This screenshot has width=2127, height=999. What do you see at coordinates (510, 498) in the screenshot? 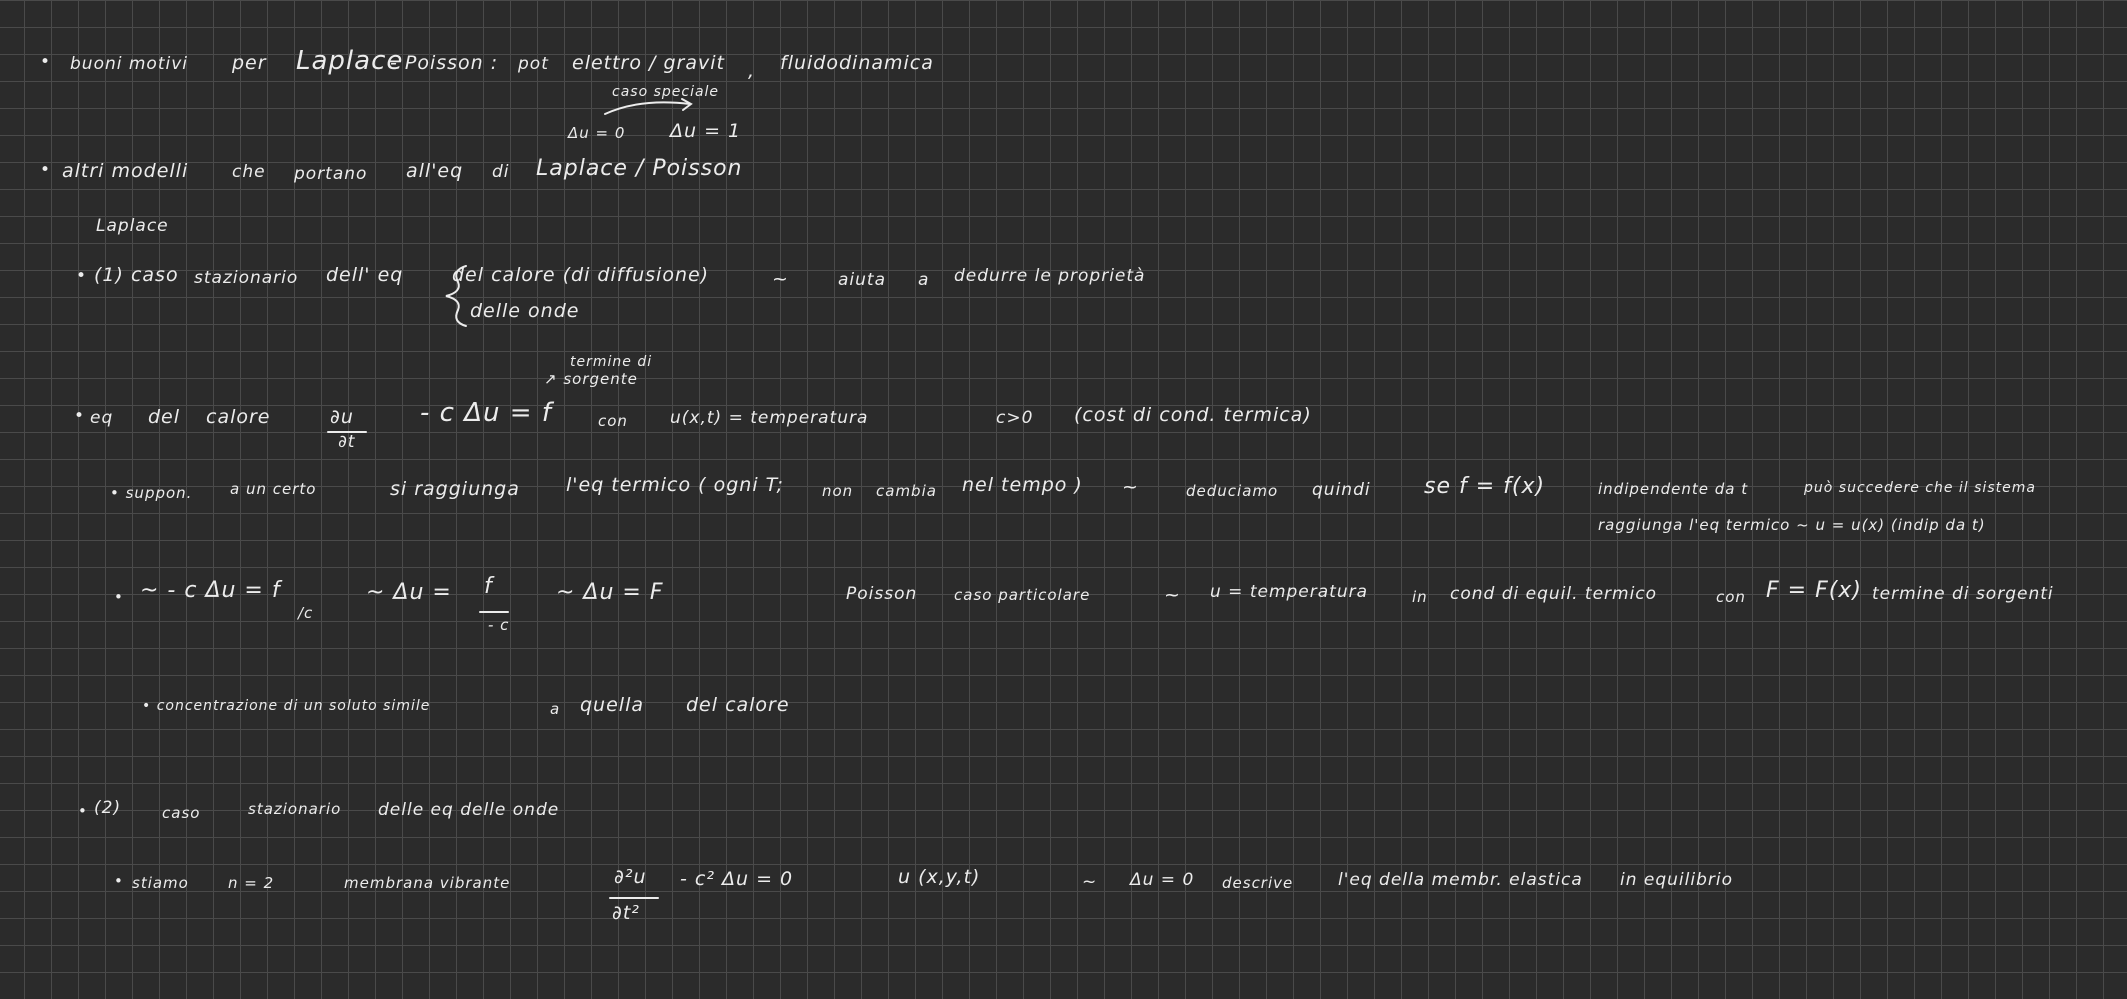
I see `ink-strokes` at bounding box center [510, 498].